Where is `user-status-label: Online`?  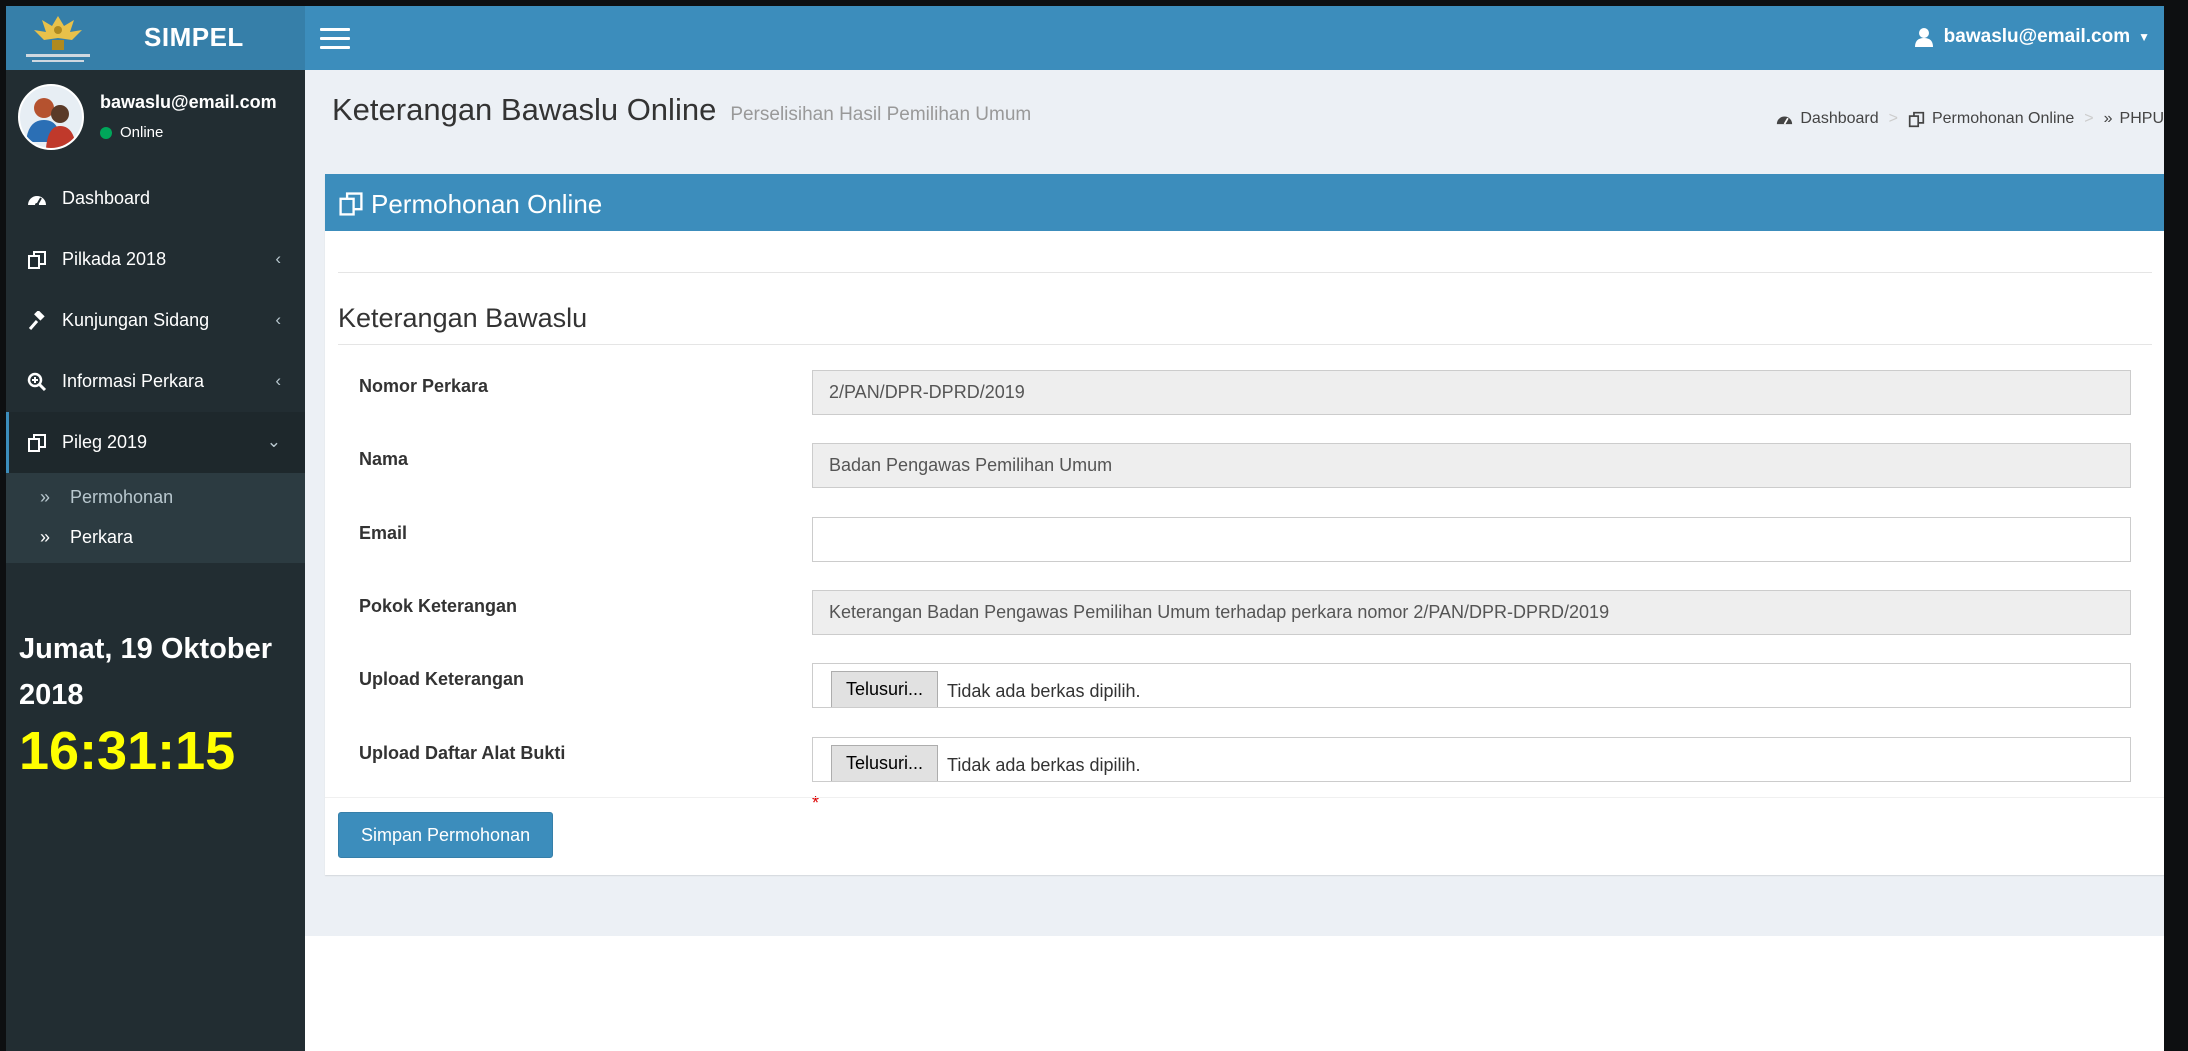 user-status-label: Online is located at coordinates (142, 132).